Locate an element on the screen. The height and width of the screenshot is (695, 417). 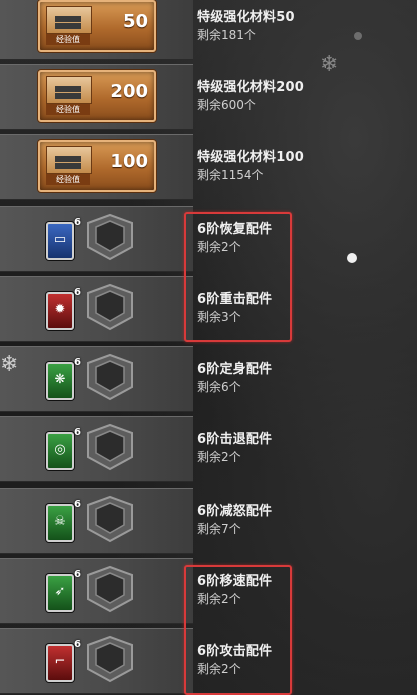
list-item: 经验值 100 is located at coordinates (96, 167).